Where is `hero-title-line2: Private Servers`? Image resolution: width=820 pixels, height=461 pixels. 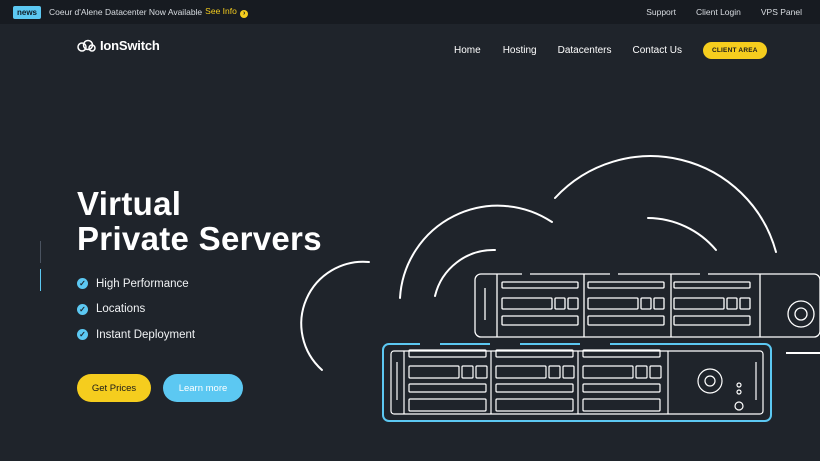
hero-title-line2: Private Servers is located at coordinates (199, 238).